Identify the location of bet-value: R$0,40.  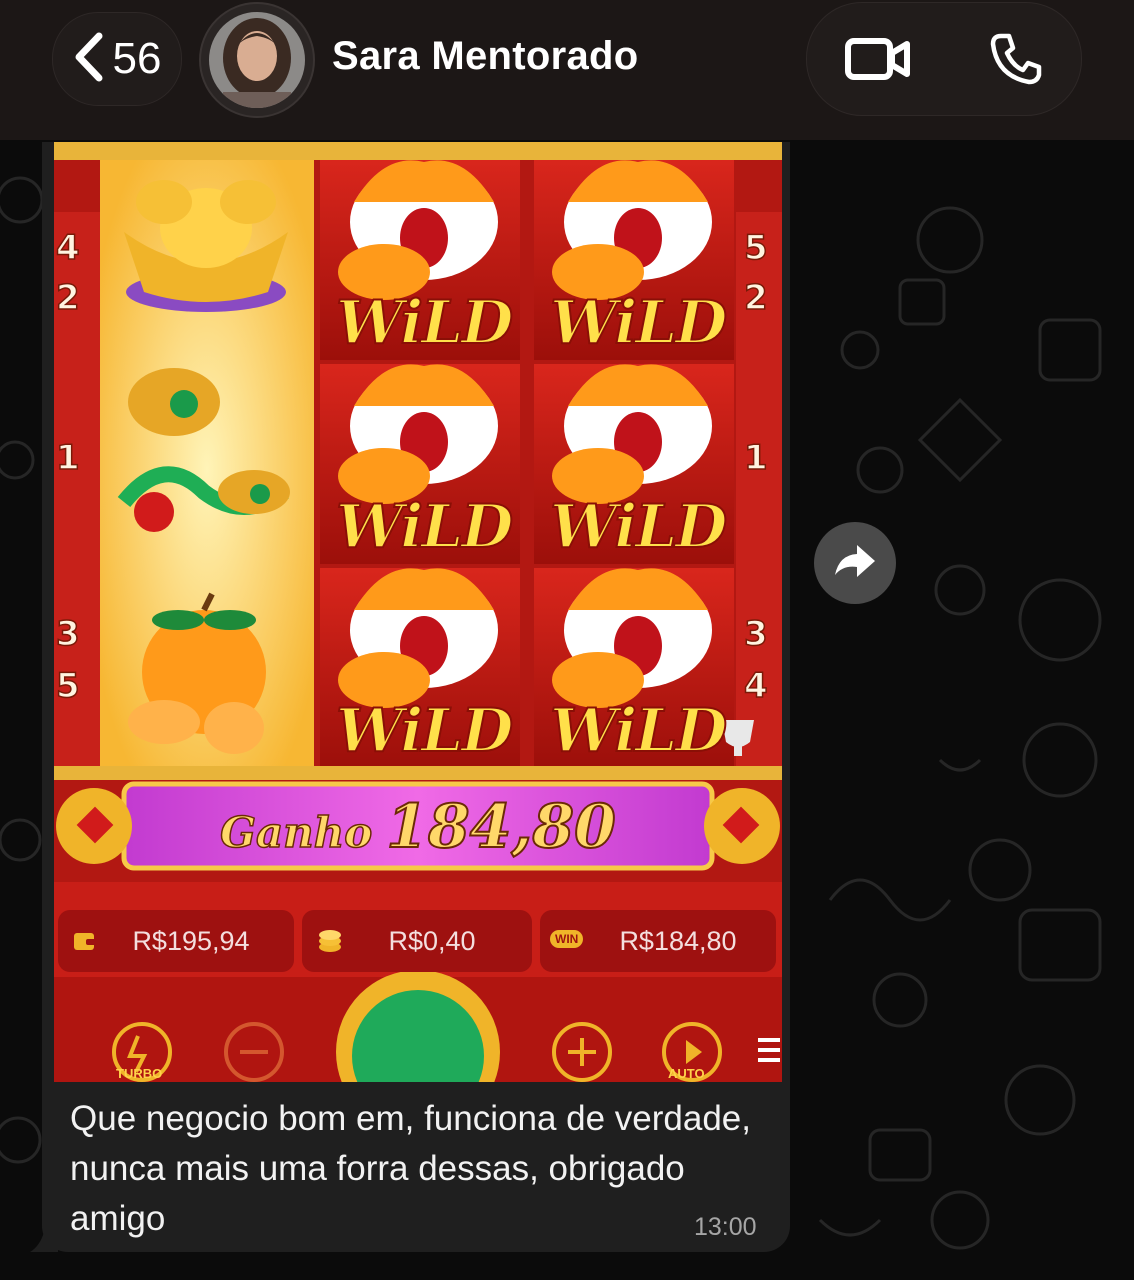
(432, 940).